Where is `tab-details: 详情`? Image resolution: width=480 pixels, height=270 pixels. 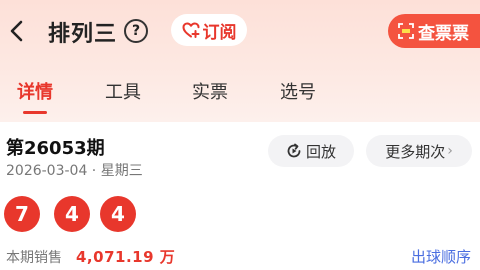 tab-details: 详情 is located at coordinates (35, 96).